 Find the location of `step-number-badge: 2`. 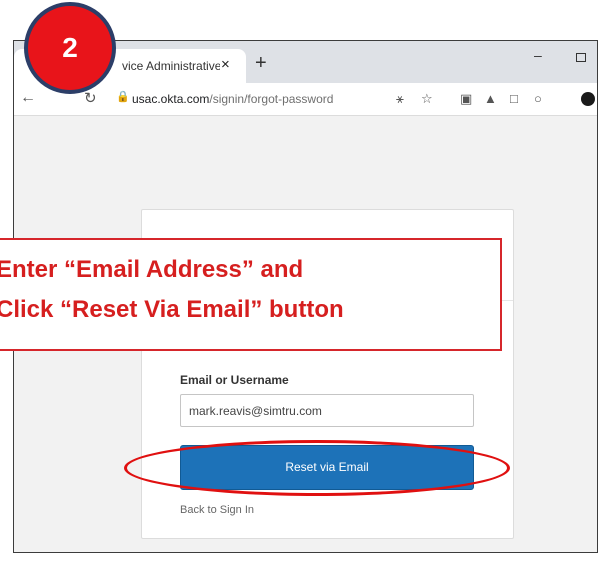

step-number-badge: 2 is located at coordinates (70, 48).